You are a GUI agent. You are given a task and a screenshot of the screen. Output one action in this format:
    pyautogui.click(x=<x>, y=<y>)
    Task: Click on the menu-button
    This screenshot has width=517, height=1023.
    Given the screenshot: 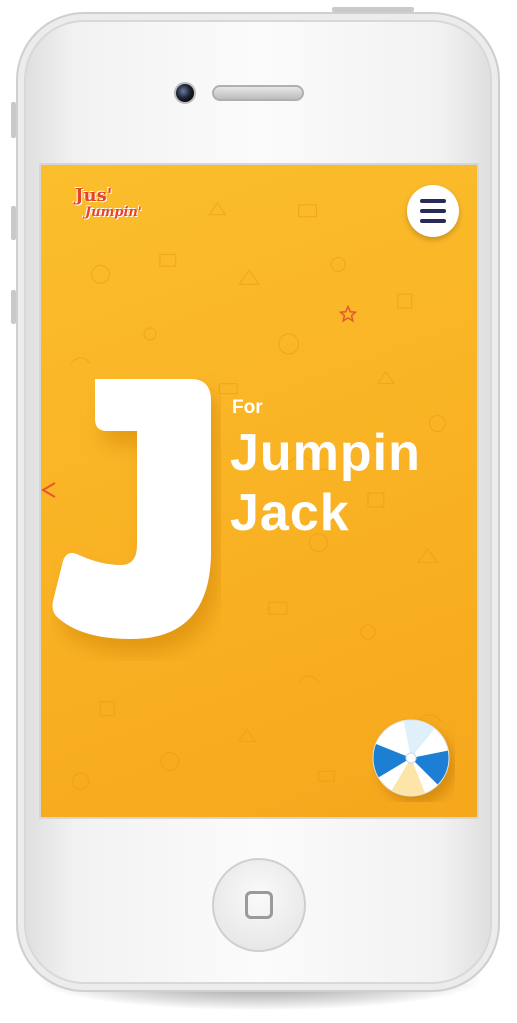 What is the action you would take?
    pyautogui.click(x=433, y=211)
    